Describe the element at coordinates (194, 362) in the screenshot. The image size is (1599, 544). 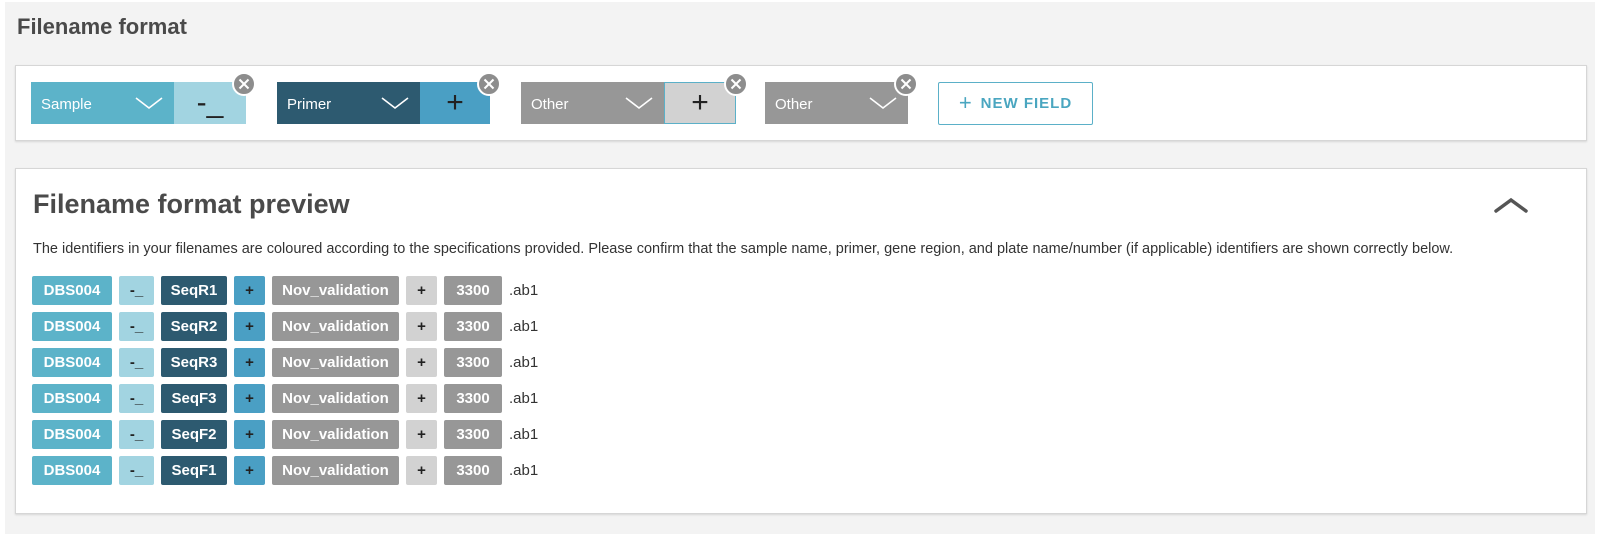
I see `chip-primer: SeqR3` at that location.